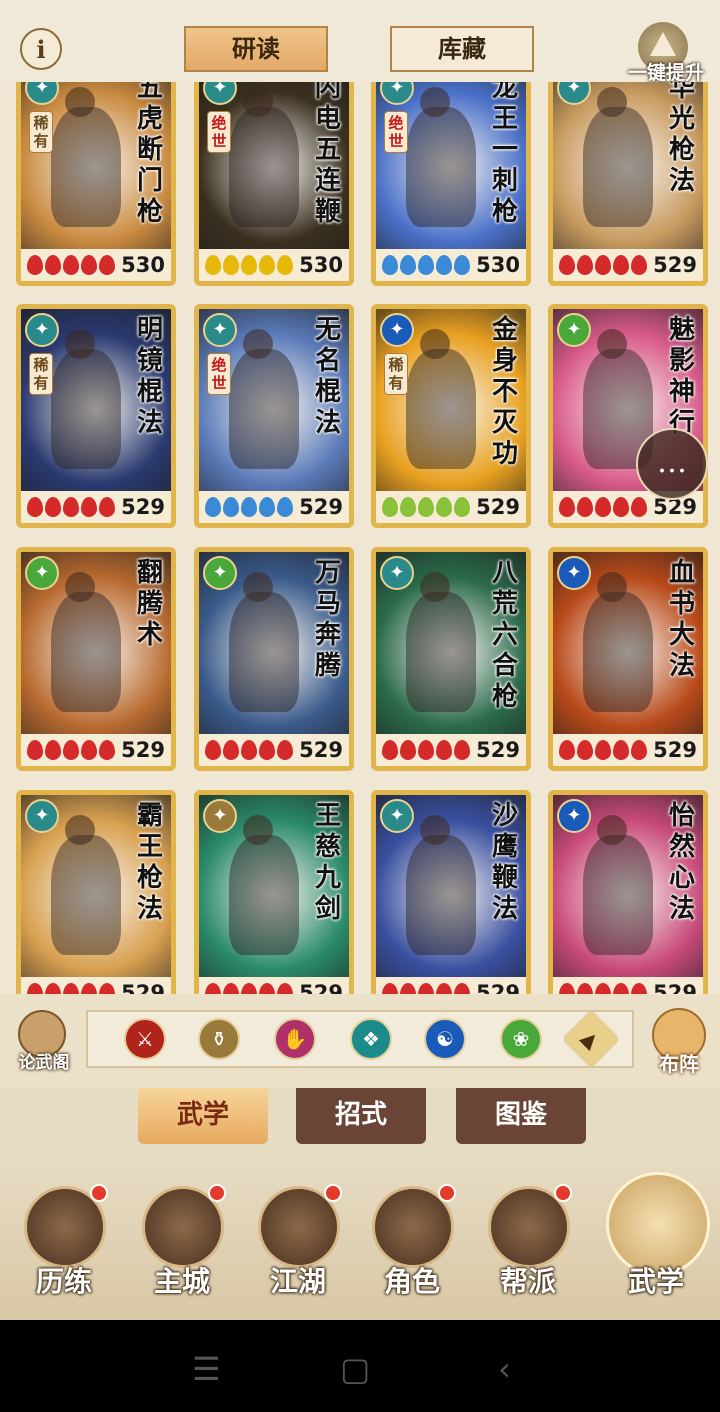 The height and width of the screenshot is (1412, 720). I want to click on skill-card: ✦ 怡然心法 529, so click(628, 892).